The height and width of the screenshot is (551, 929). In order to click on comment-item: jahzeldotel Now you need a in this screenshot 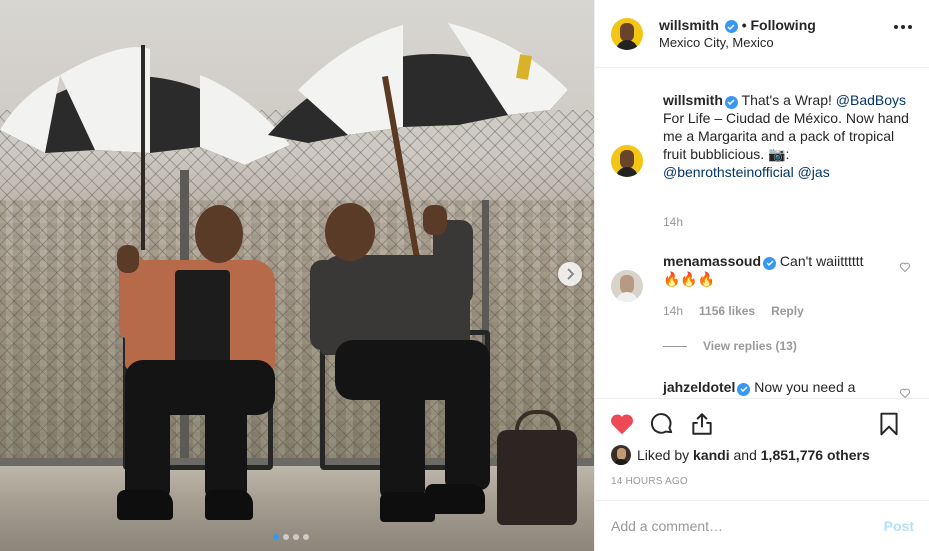, I will do `click(761, 388)`.